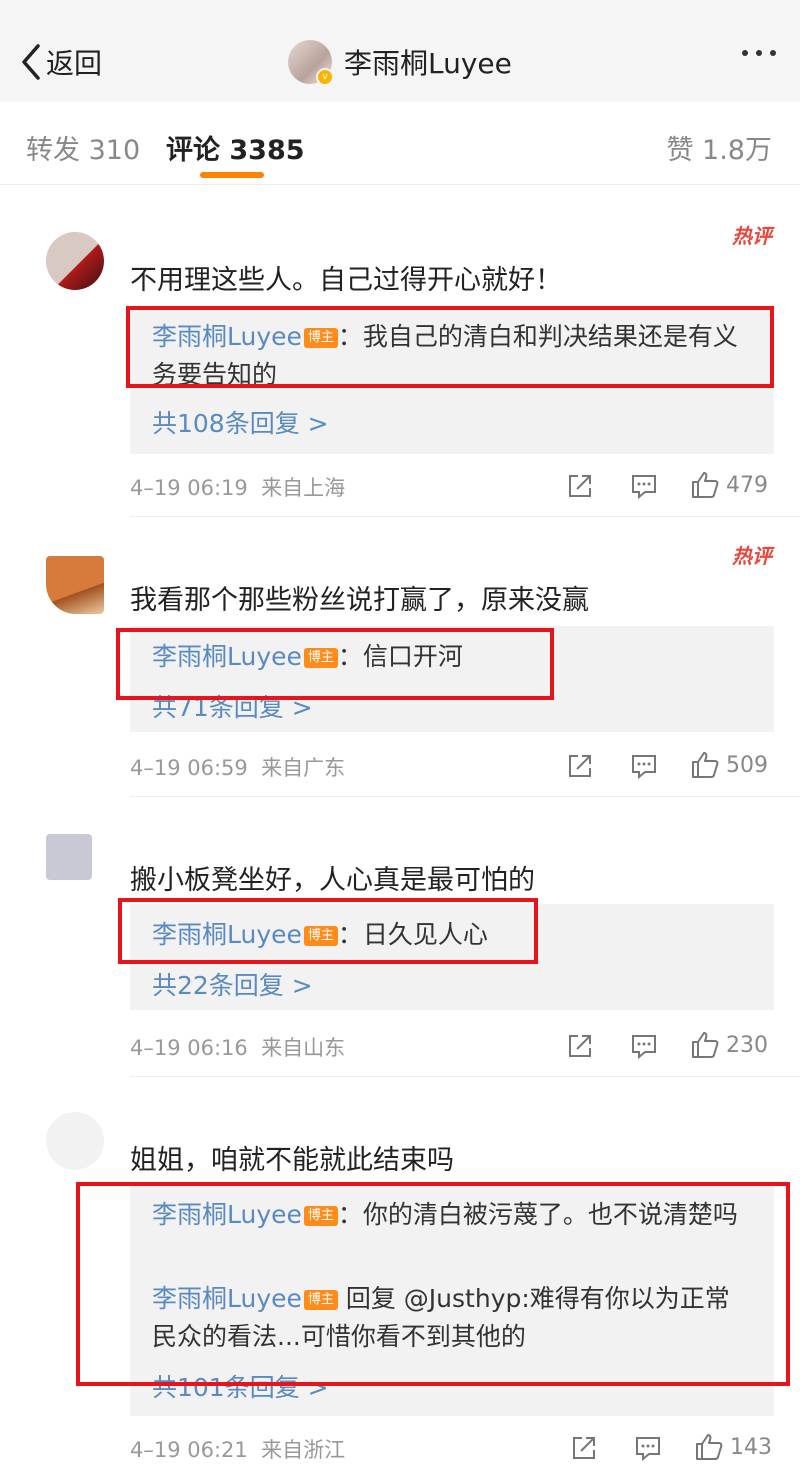 The height and width of the screenshot is (1483, 800). Describe the element at coordinates (232, 175) in the screenshot. I see `tab-active-indicator` at that location.